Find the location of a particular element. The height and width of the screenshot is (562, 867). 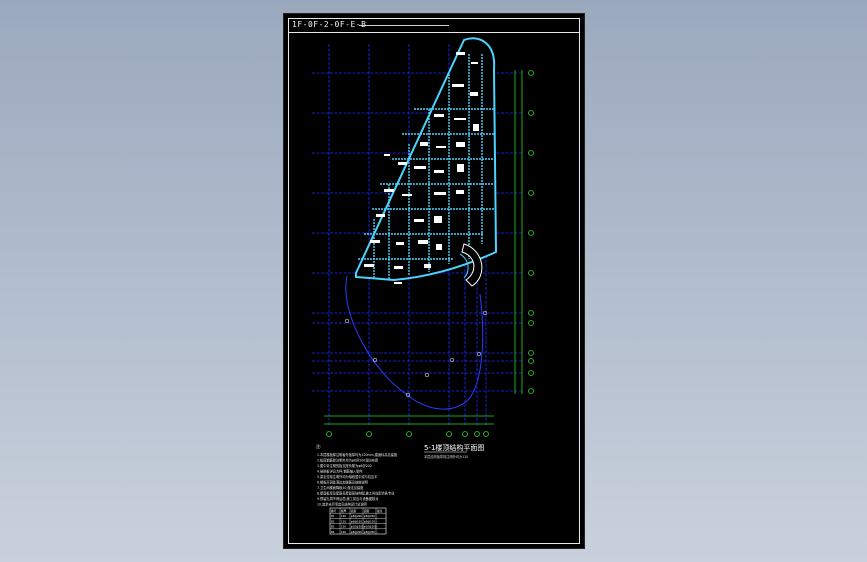

table-cell: 编号 is located at coordinates (334, 511).